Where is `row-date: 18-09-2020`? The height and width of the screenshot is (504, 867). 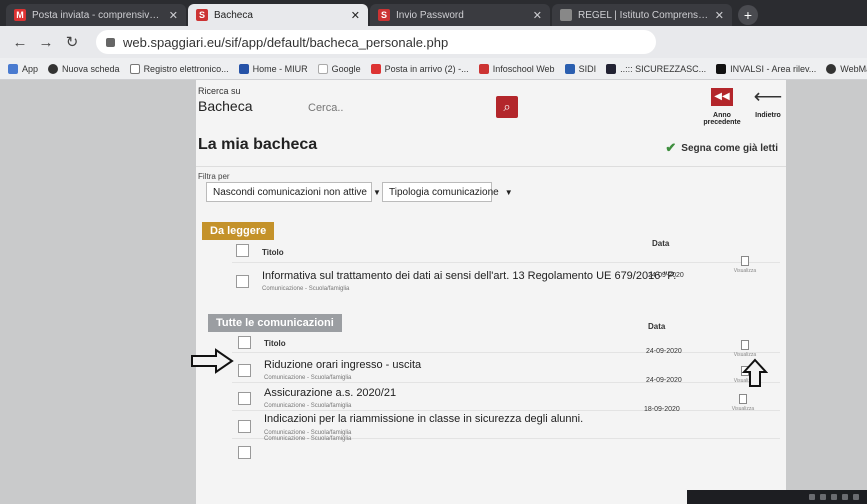
row-date: 18-09-2020 is located at coordinates (662, 409).